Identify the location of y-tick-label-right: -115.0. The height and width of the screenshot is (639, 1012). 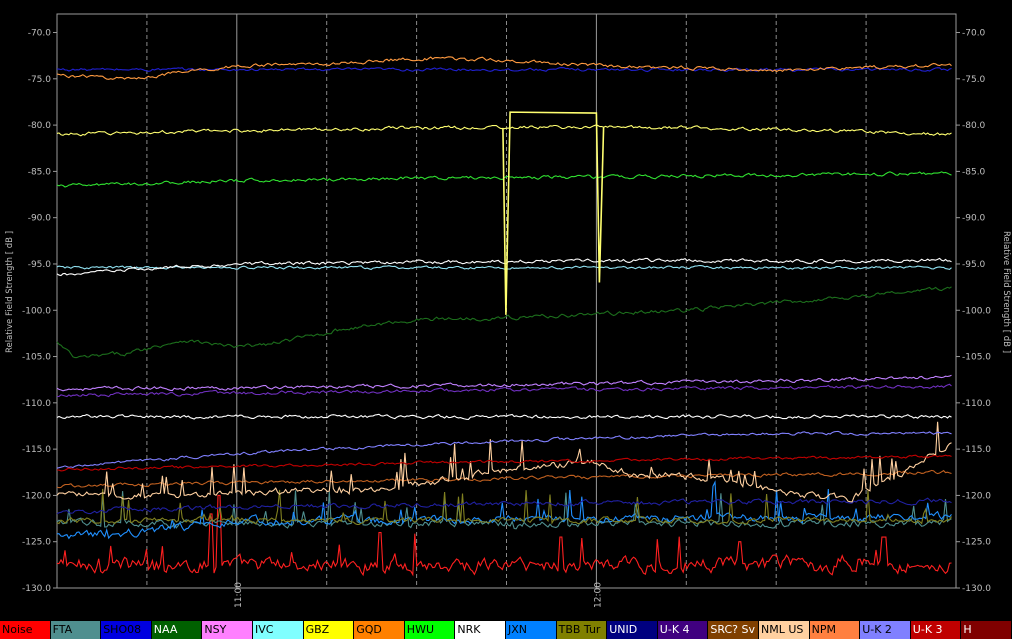
(976, 450).